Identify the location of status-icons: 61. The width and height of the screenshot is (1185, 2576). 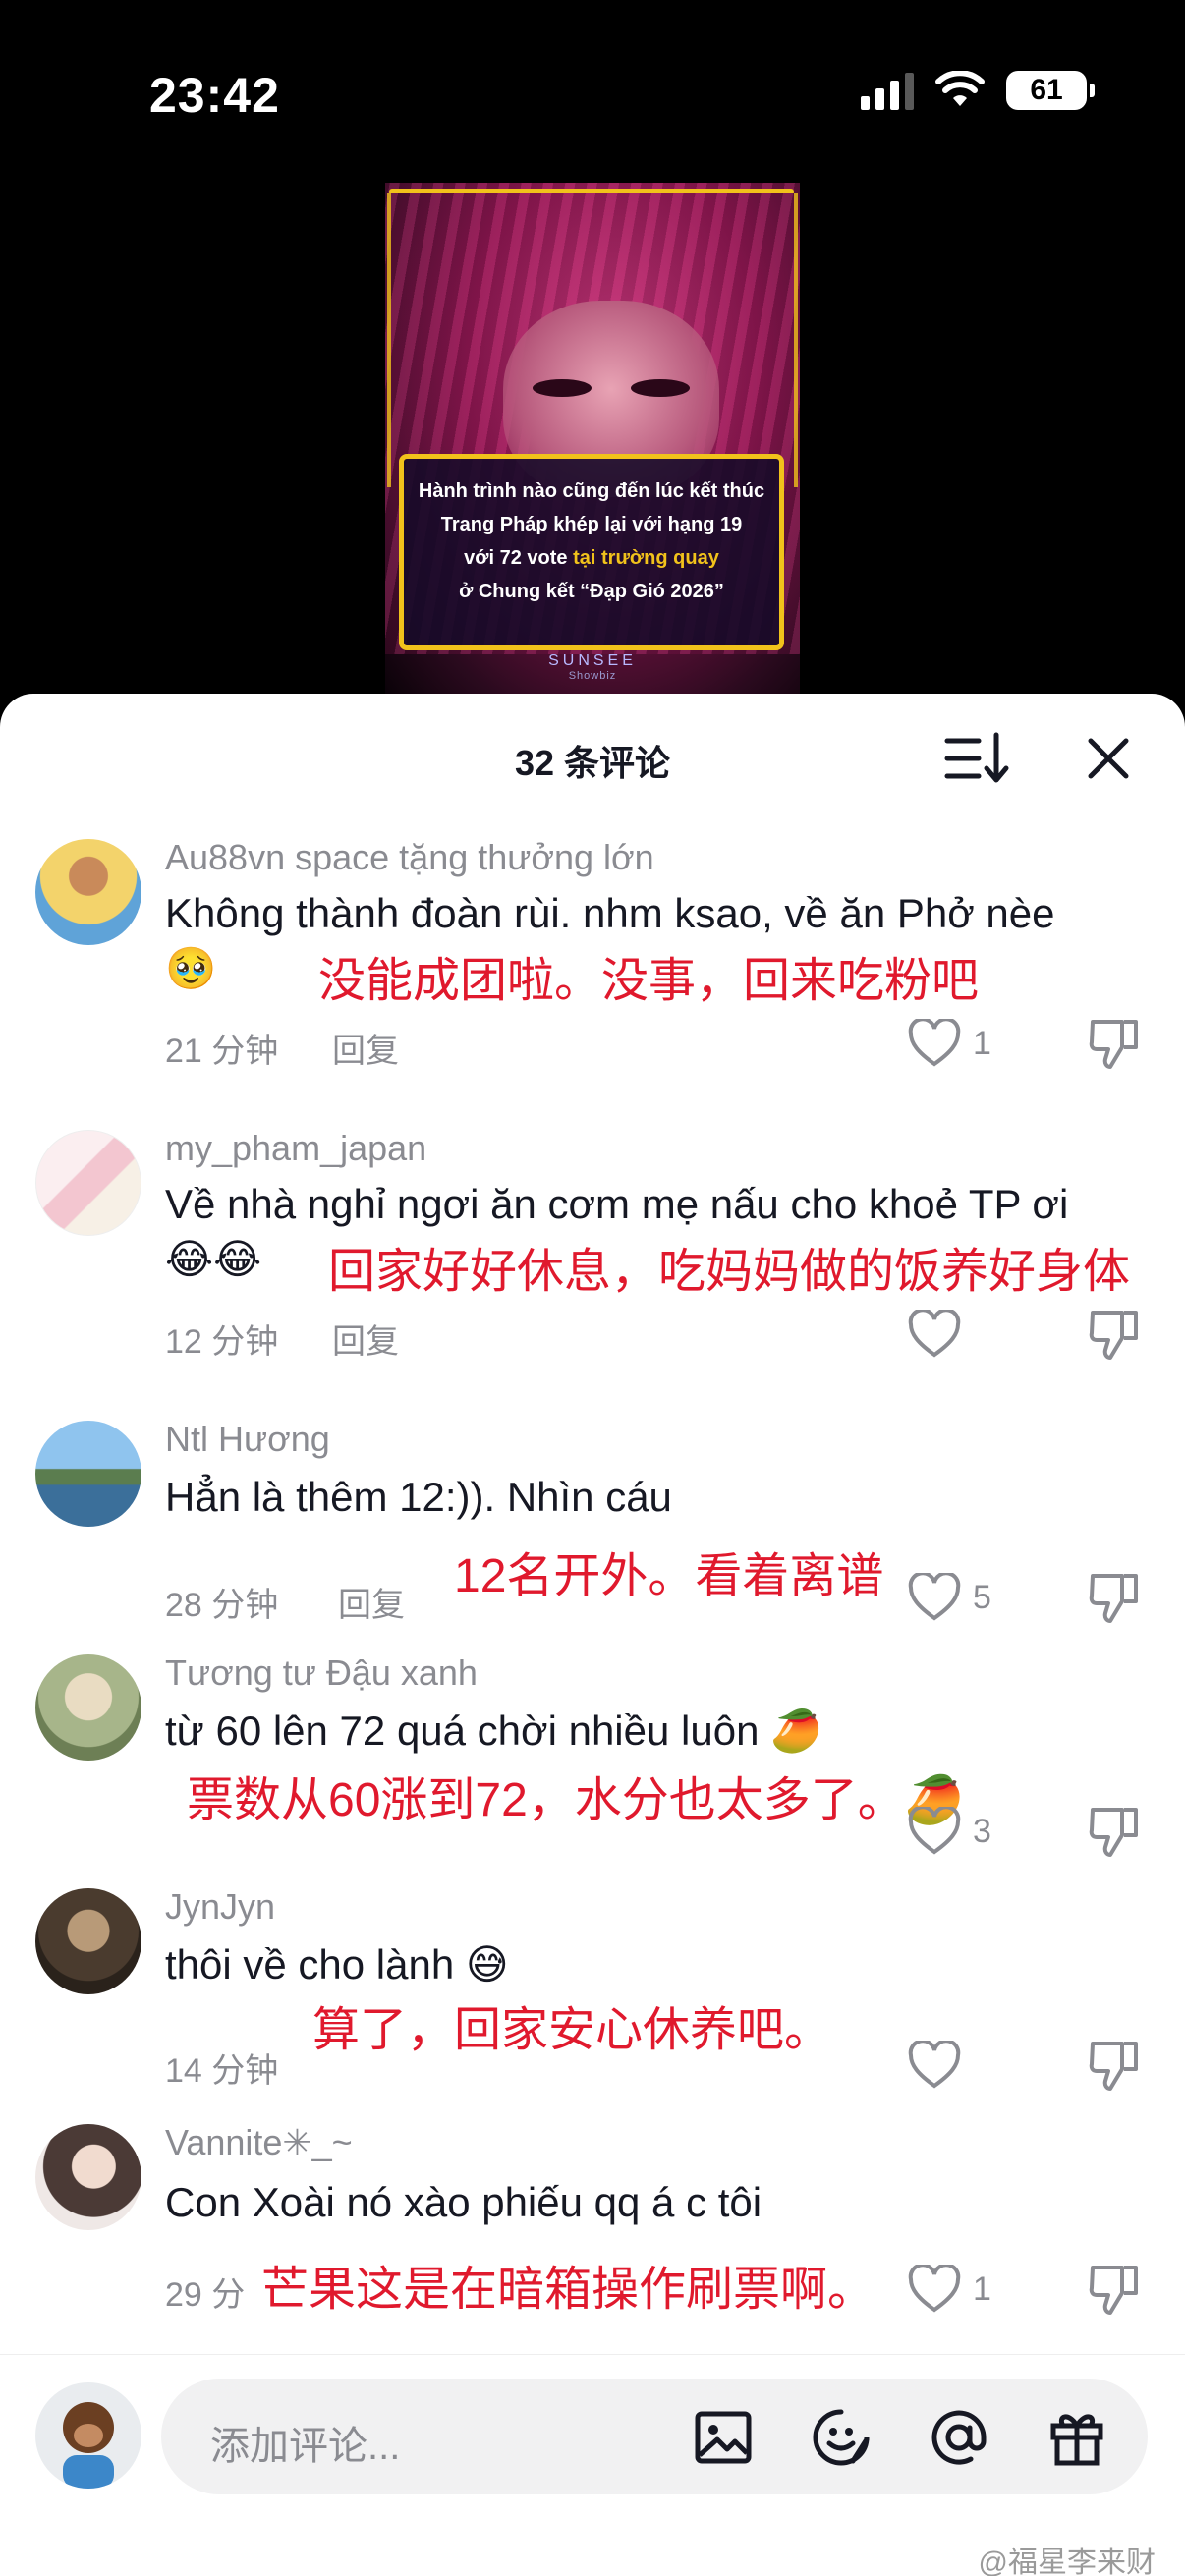
(978, 90).